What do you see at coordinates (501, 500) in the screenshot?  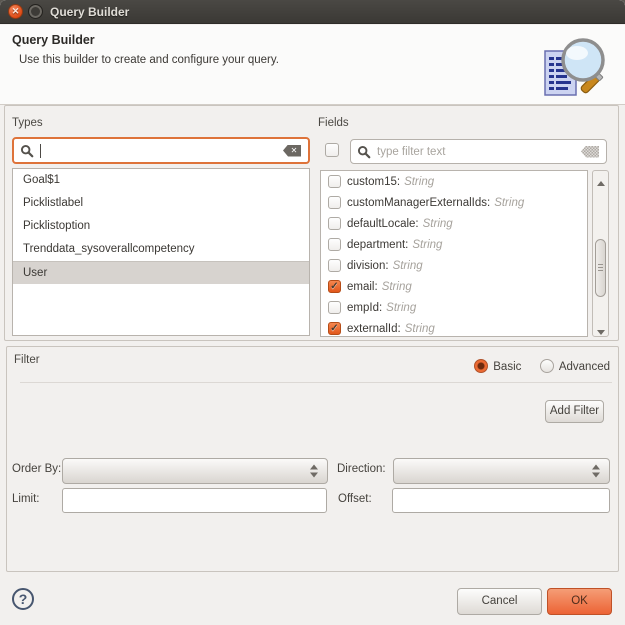 I see `offset-input` at bounding box center [501, 500].